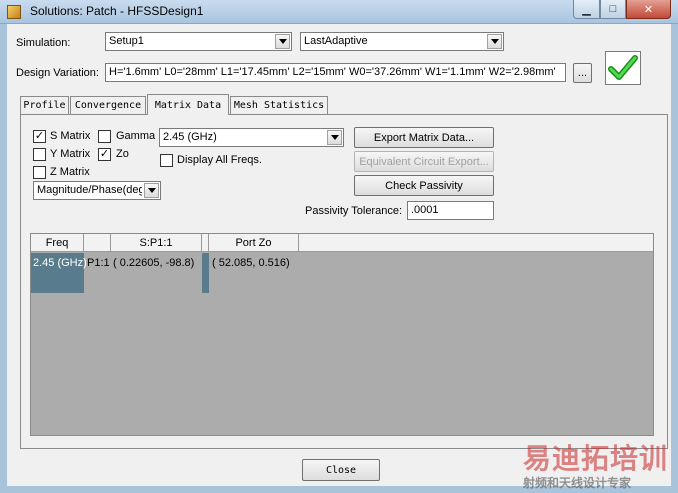 The image size is (678, 493). What do you see at coordinates (251, 263) in the screenshot?
I see `table-row-port-zo: ( 52.085, 0.516)` at bounding box center [251, 263].